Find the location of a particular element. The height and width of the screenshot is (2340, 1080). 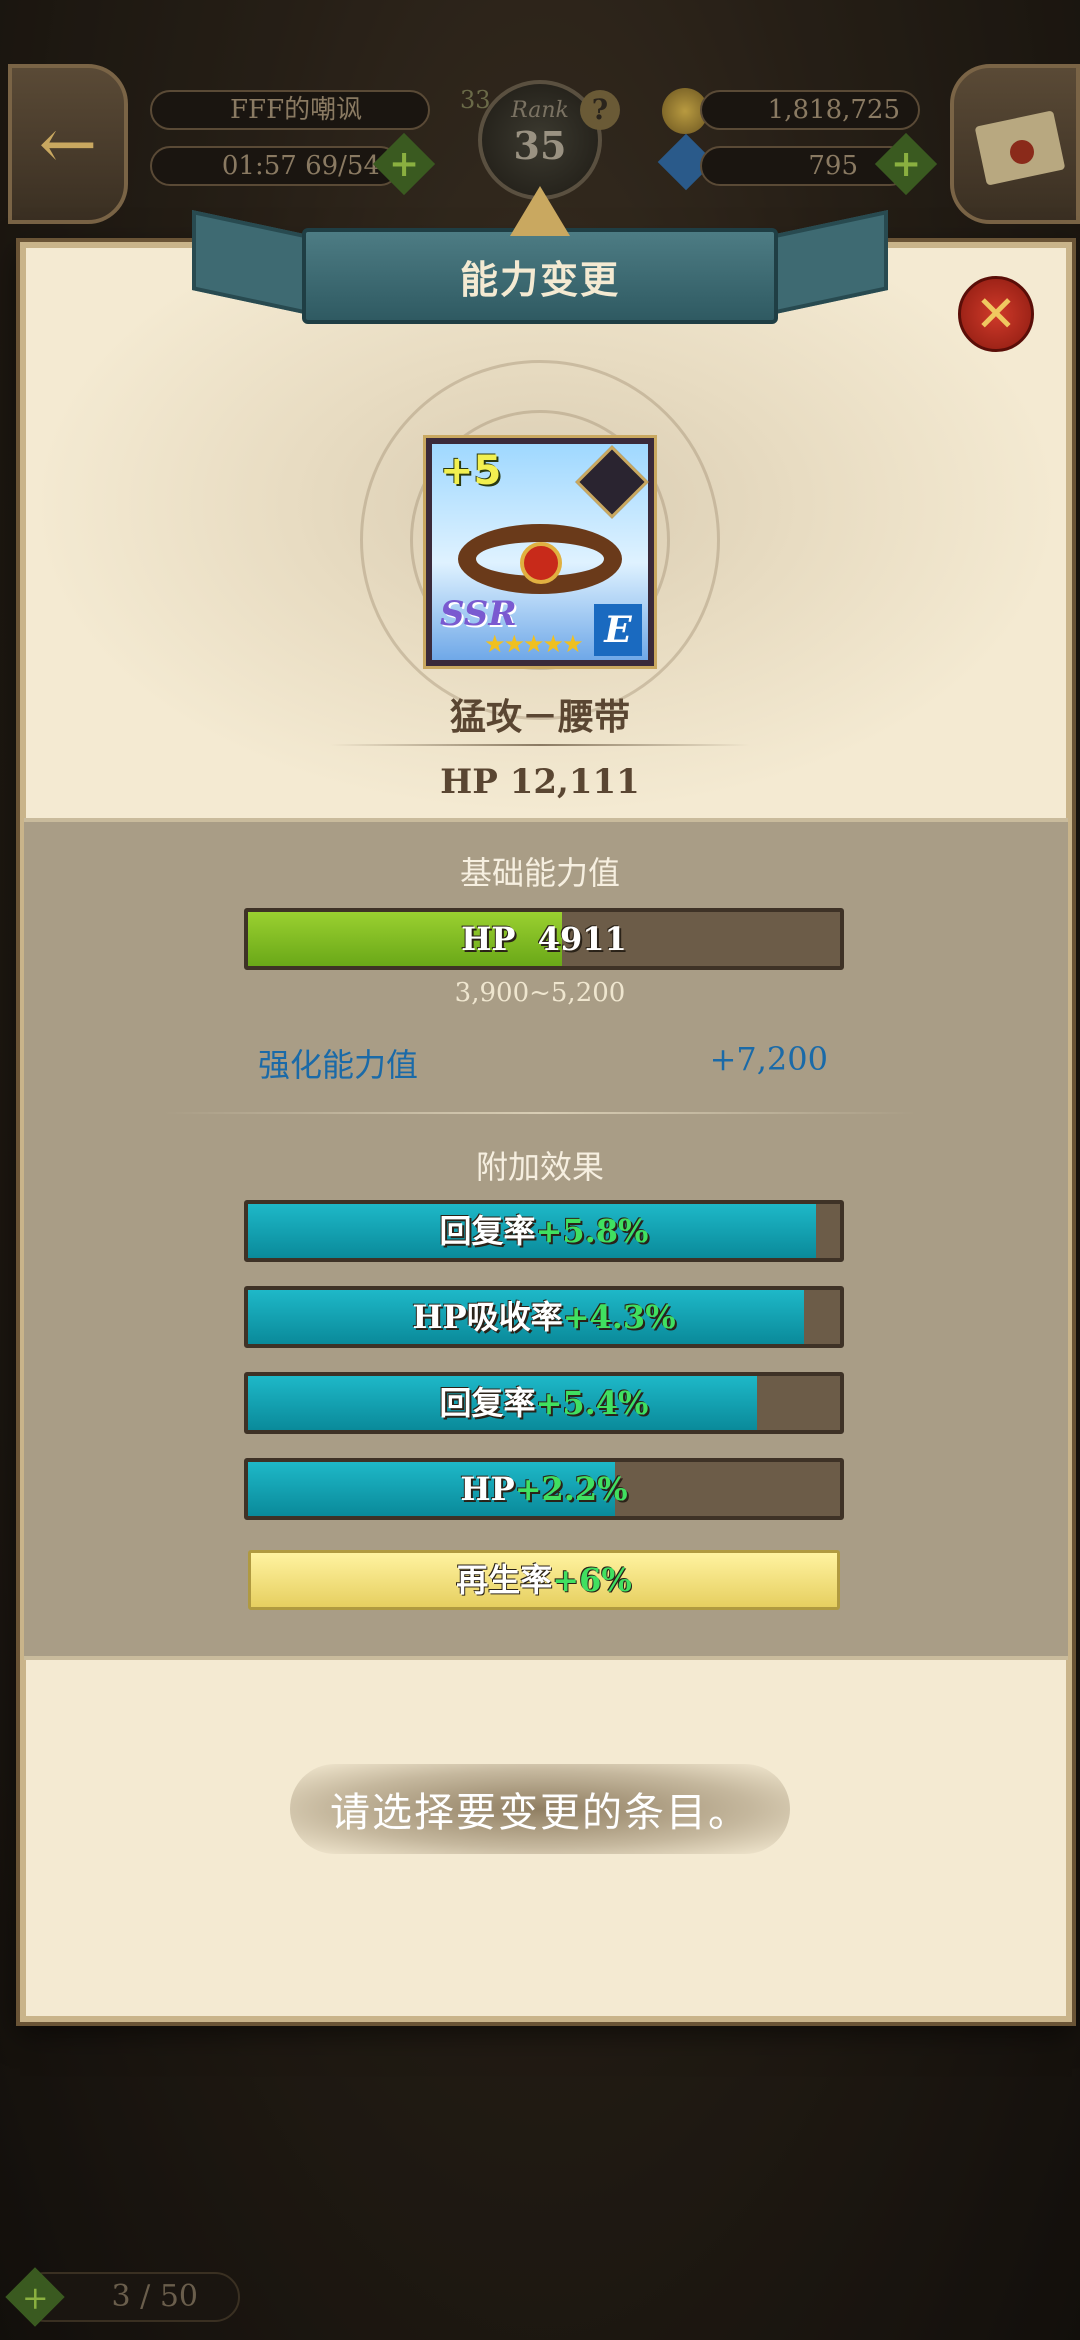

help-icon: ? is located at coordinates (600, 110).